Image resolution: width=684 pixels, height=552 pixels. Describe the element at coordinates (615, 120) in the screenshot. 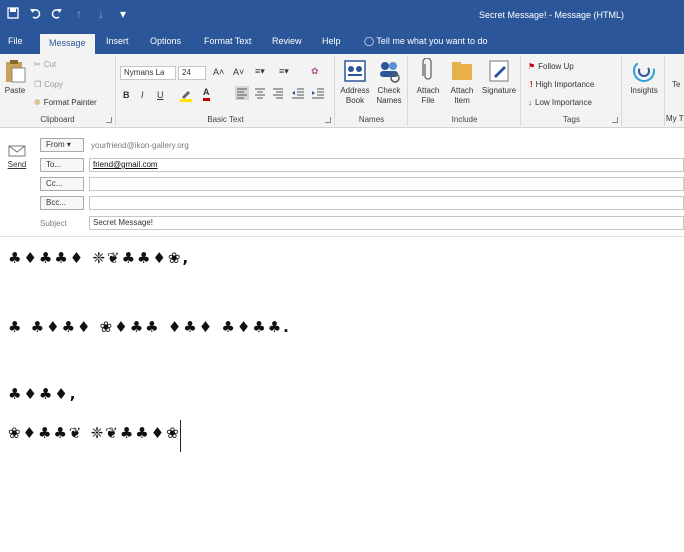

I see `tags-launcher-icon` at that location.